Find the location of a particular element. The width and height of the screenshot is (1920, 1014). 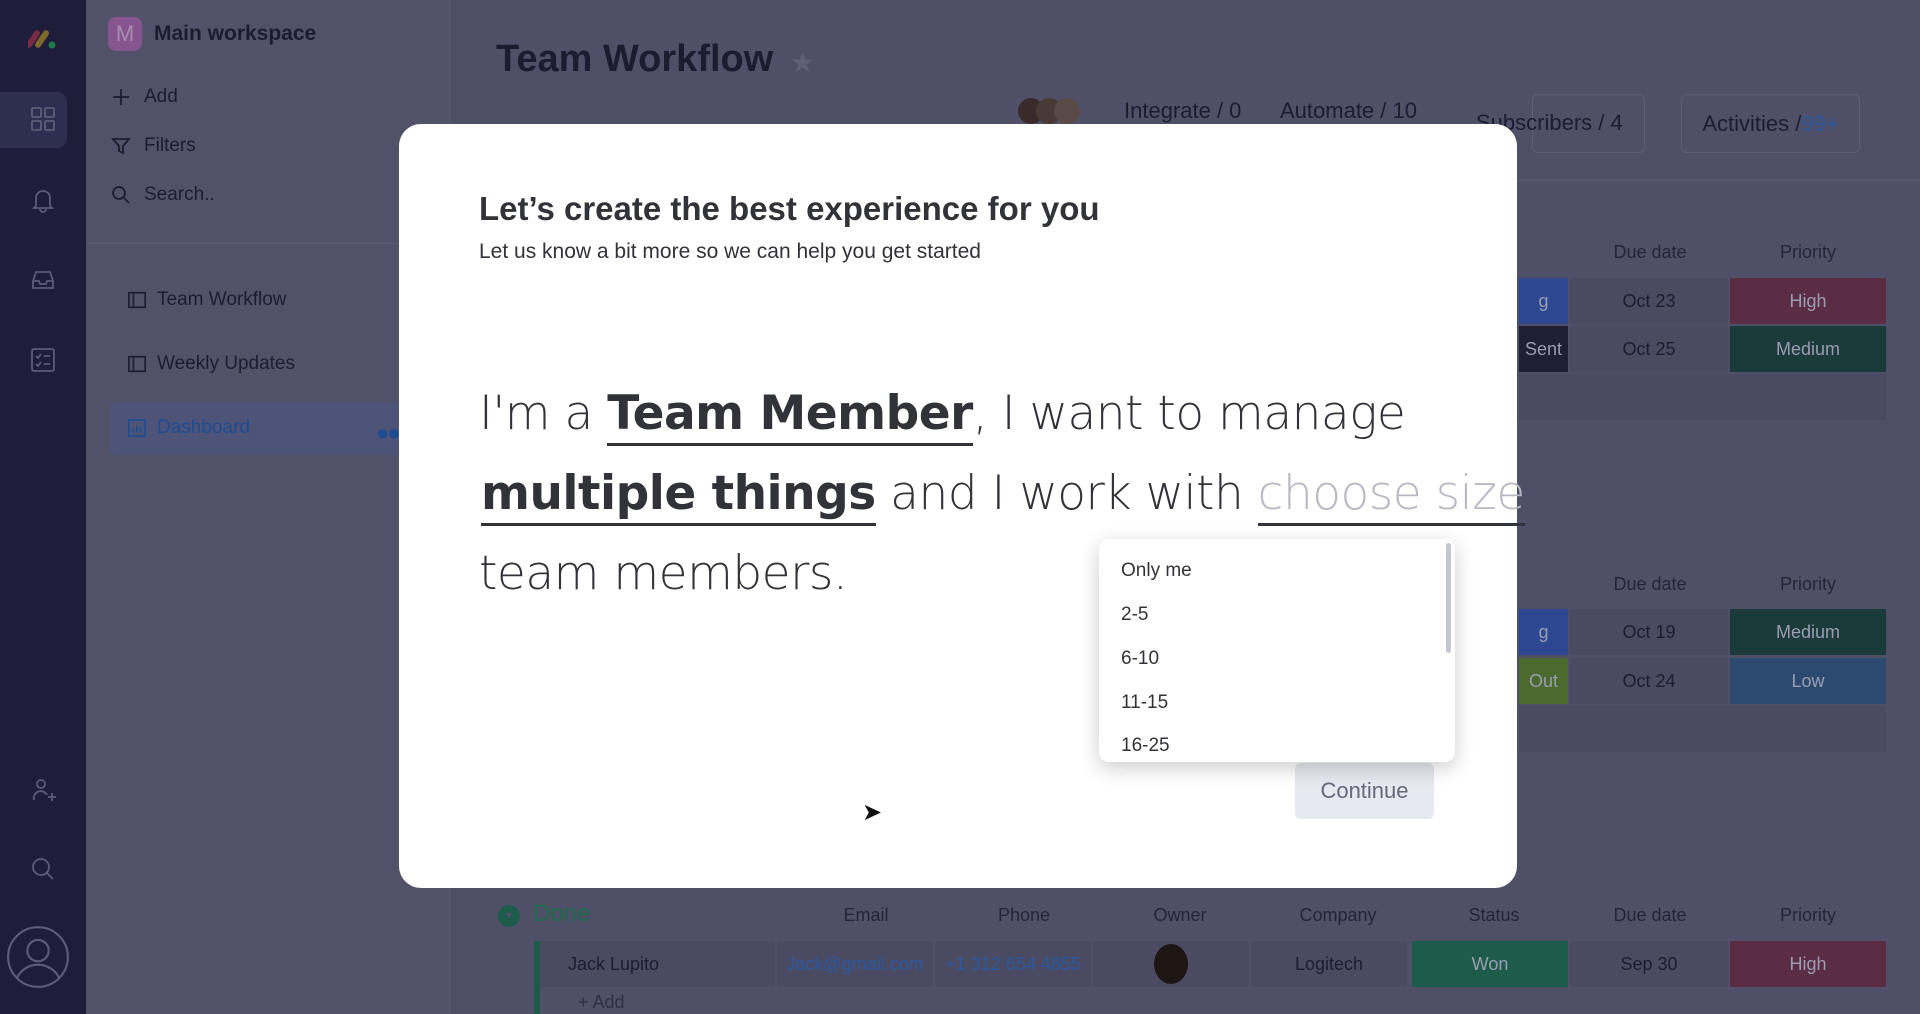

sentence-line-1: I'm a Team Member, I want to manage is located at coordinates (942, 416).